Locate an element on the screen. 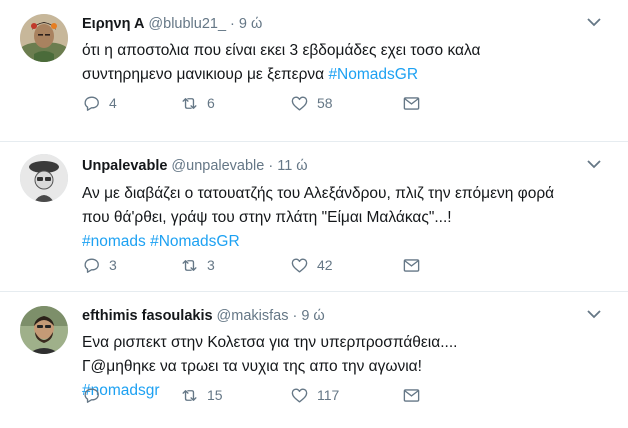 The height and width of the screenshot is (428, 628). timestamp: 11 ώ is located at coordinates (292, 166).